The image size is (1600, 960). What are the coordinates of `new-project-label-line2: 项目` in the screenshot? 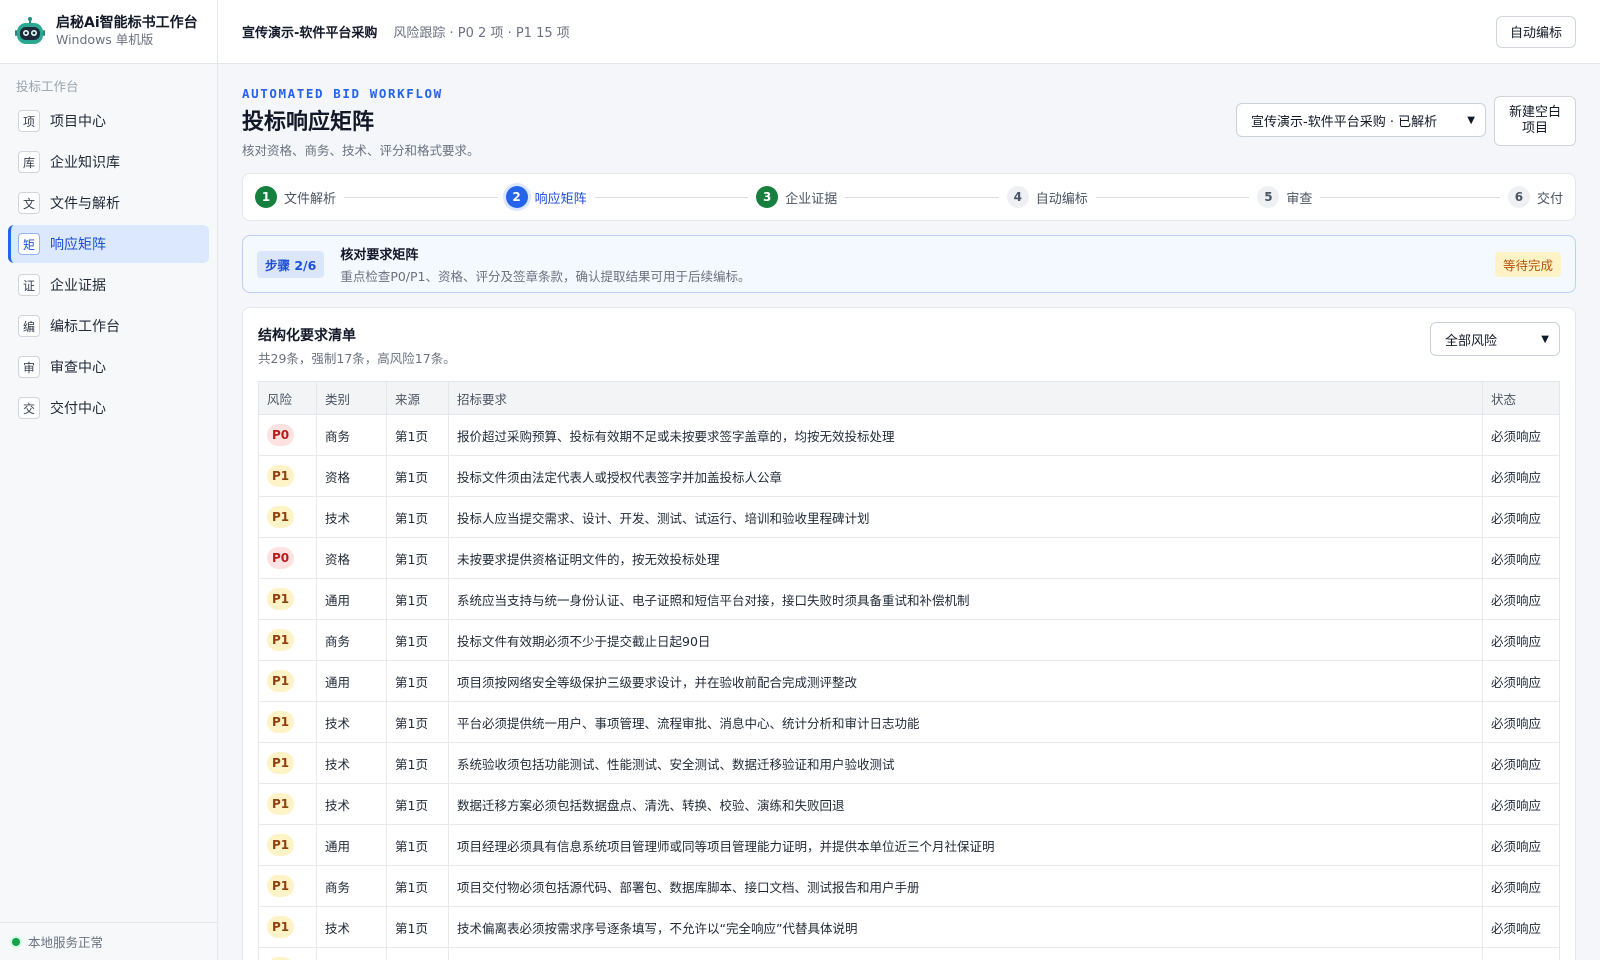 It's located at (1534, 128).